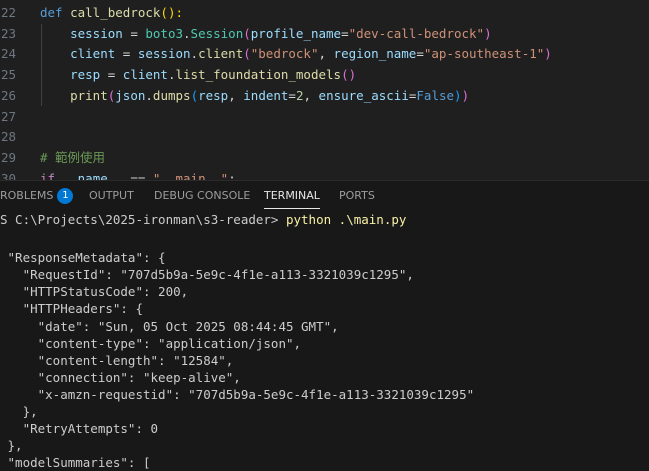  I want to click on indent-guide, so click(41, 65).